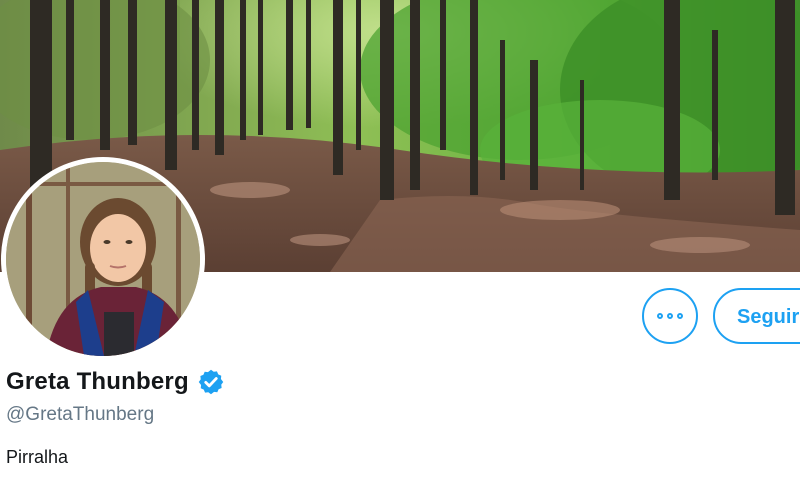 The height and width of the screenshot is (480, 800). I want to click on more-options-button, so click(670, 316).